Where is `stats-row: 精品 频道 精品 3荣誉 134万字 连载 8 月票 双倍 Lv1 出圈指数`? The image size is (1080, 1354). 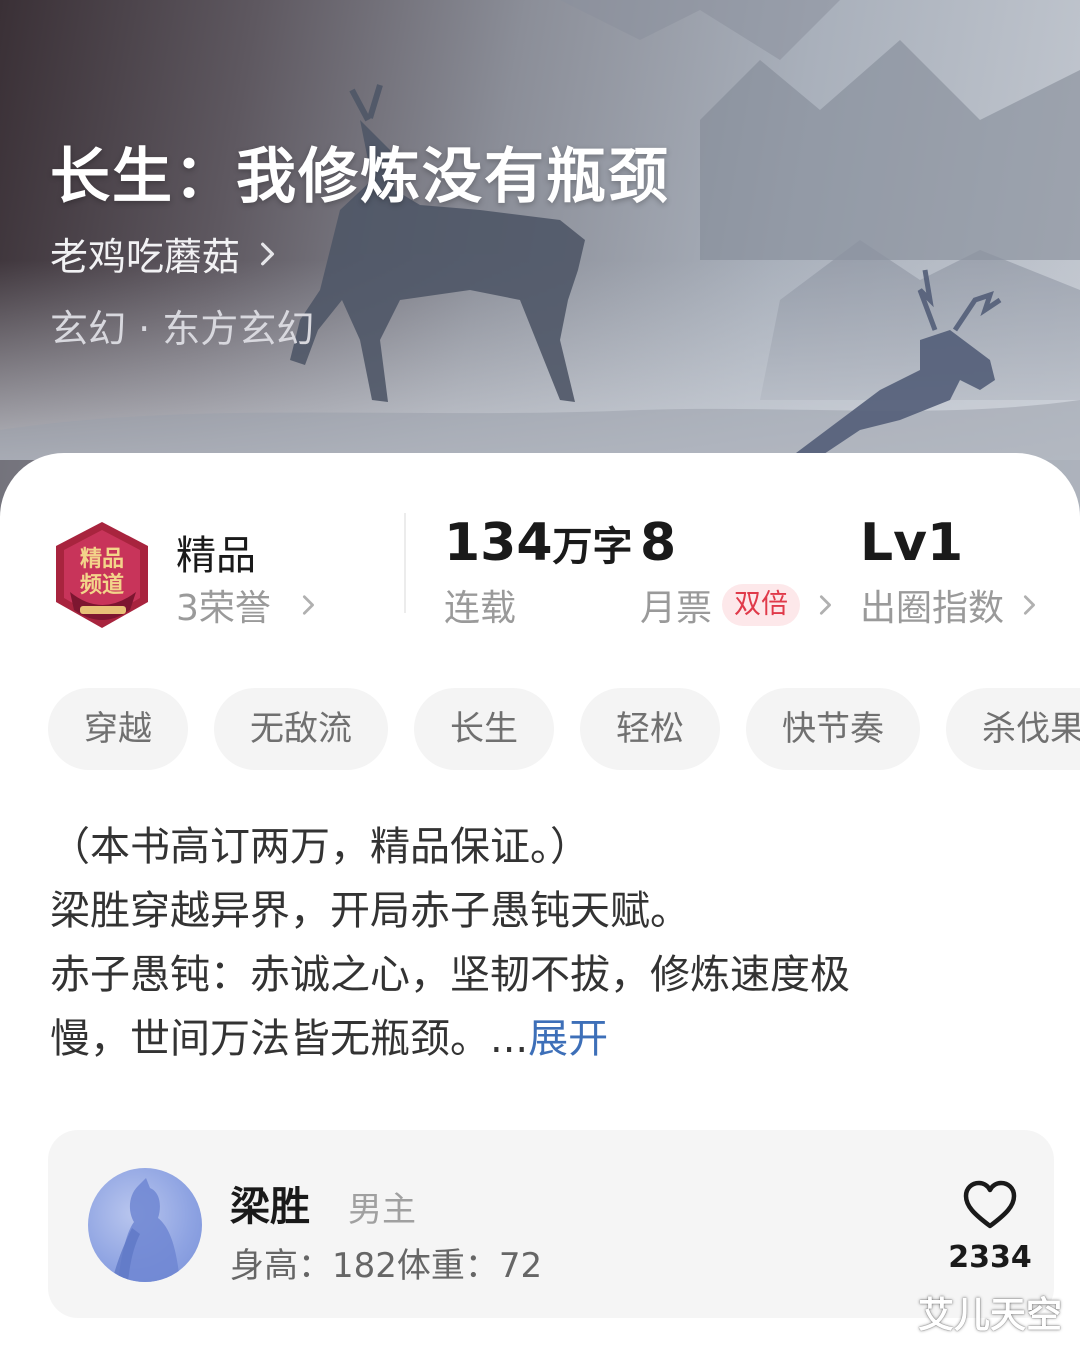 stats-row: 精品 频道 精品 3荣誉 134万字 连载 8 月票 双倍 Lv1 出圈指数 is located at coordinates (540, 578).